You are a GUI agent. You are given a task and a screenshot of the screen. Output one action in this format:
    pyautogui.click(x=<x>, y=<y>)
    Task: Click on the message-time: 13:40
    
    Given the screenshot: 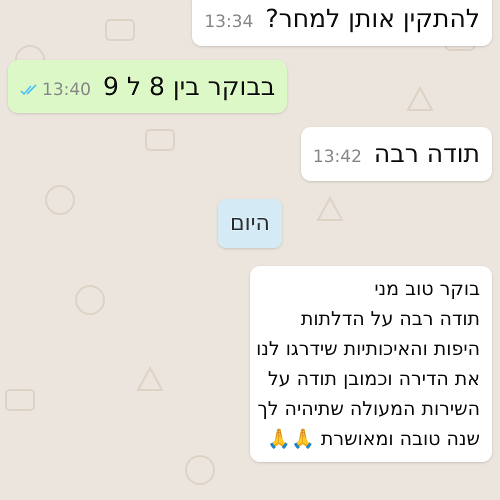 What is the action you would take?
    pyautogui.click(x=66, y=90)
    